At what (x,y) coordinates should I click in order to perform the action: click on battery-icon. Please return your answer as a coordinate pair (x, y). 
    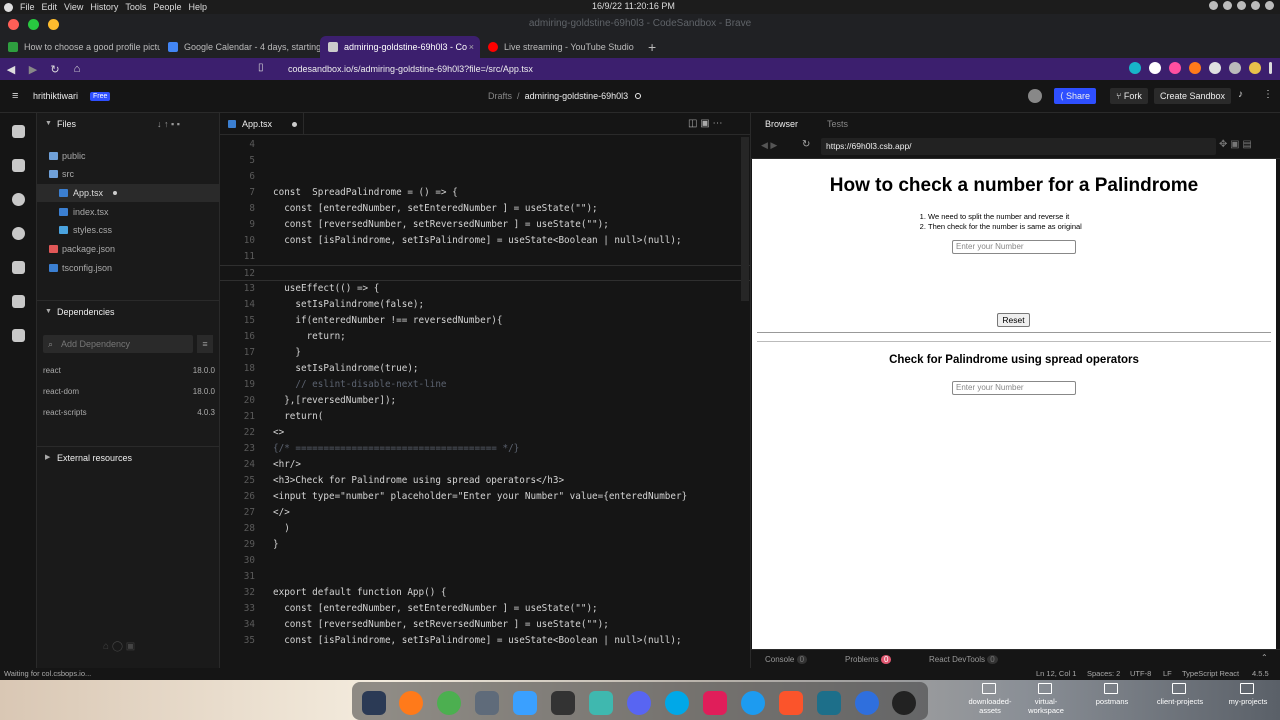
    Looking at the image, I should click on (1241, 5).